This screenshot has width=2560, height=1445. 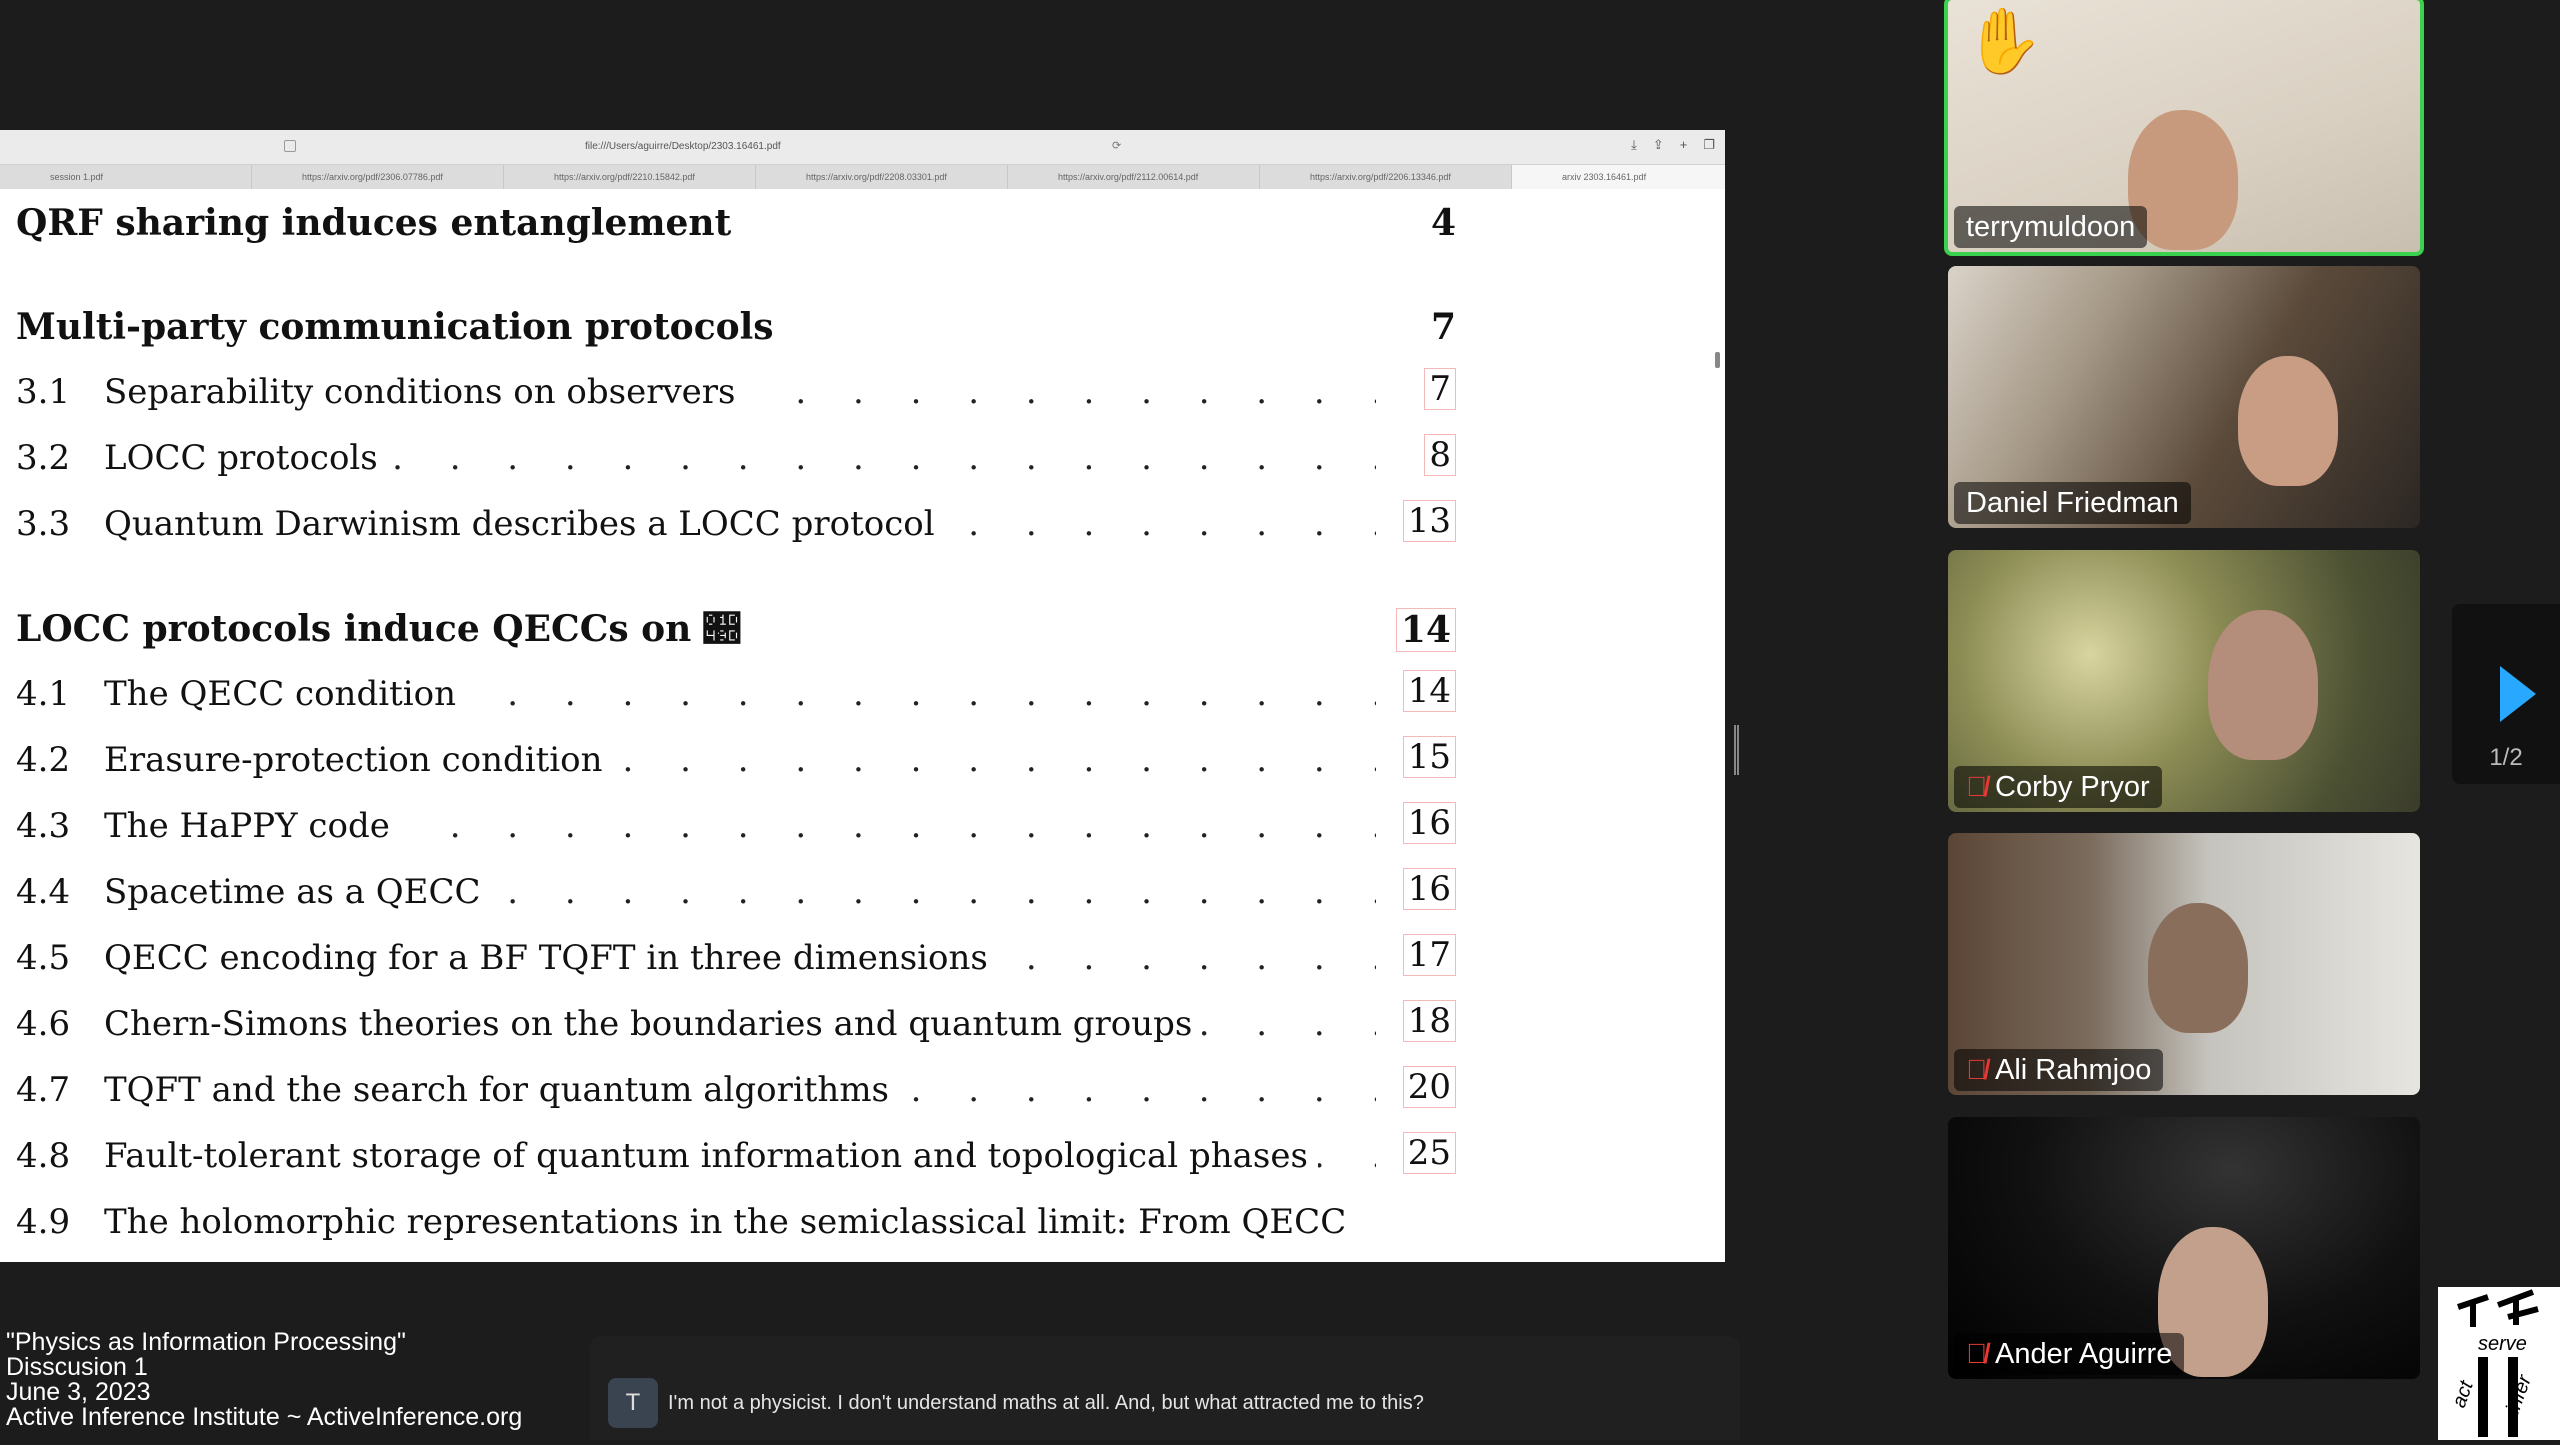 I want to click on toc-number: 3.2, so click(x=43, y=458).